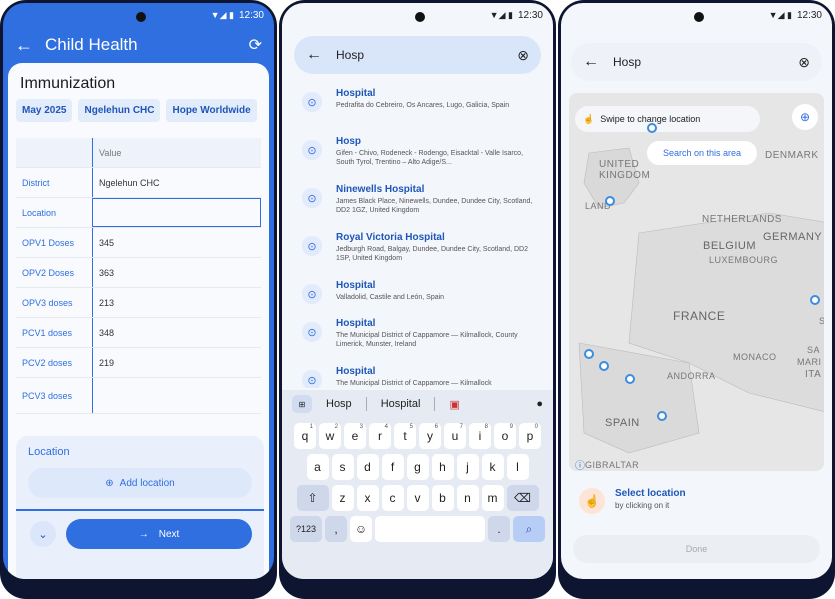 This screenshot has height=599, width=835. Describe the element at coordinates (522, 498) in the screenshot. I see `backspace-key-icon: ⌫` at that location.